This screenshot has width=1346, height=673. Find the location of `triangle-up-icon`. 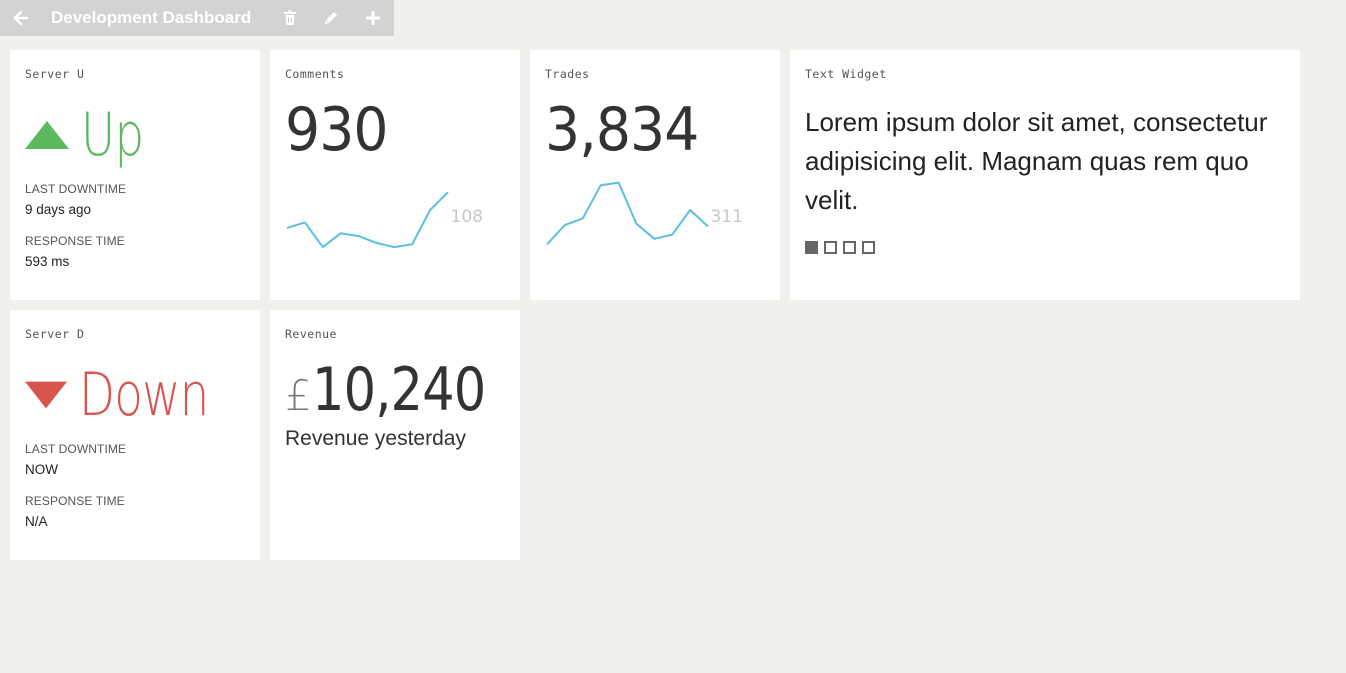

triangle-up-icon is located at coordinates (47, 135).